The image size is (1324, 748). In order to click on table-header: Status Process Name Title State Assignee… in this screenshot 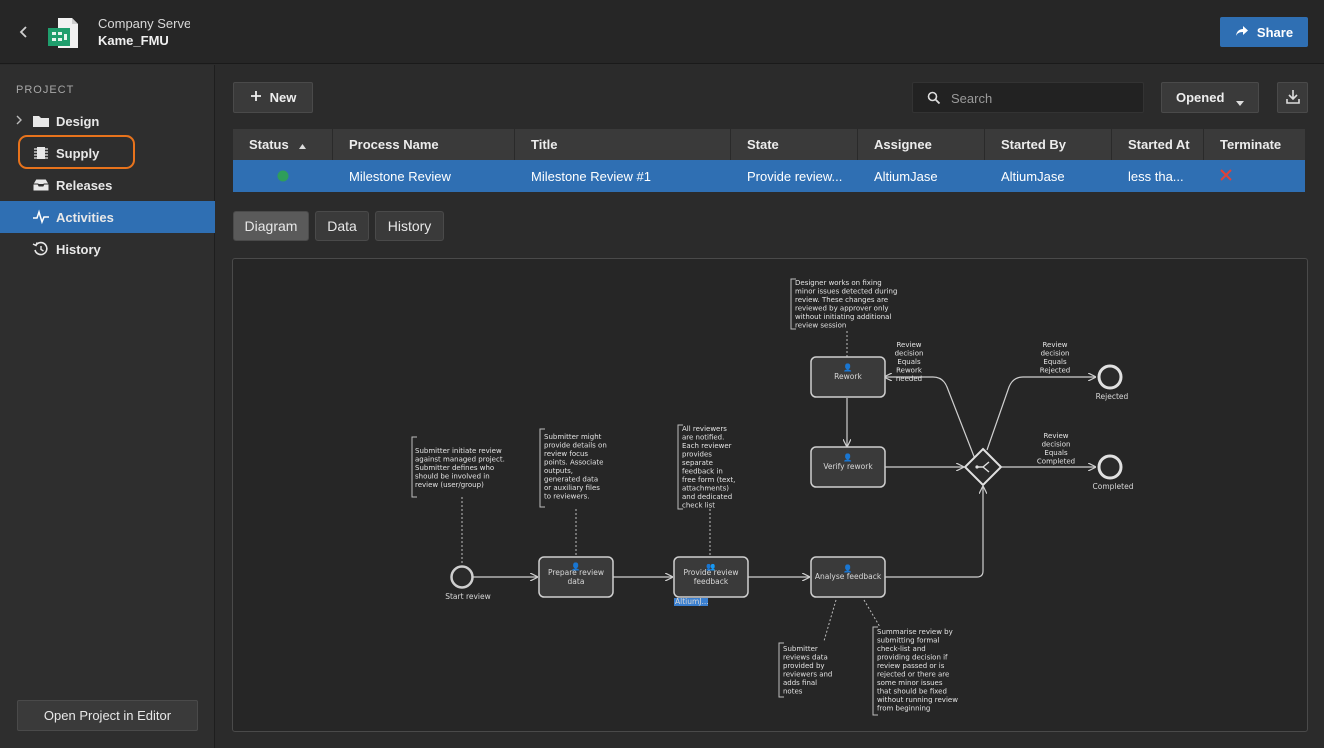, I will do `click(769, 144)`.